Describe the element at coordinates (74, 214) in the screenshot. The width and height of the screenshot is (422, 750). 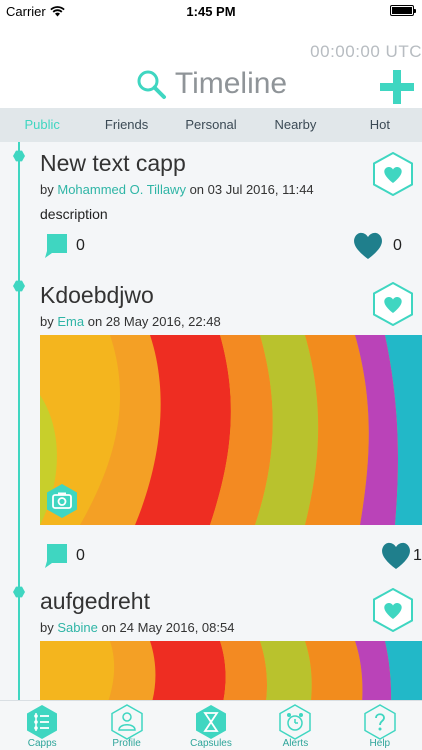
I see `post-description: description` at that location.